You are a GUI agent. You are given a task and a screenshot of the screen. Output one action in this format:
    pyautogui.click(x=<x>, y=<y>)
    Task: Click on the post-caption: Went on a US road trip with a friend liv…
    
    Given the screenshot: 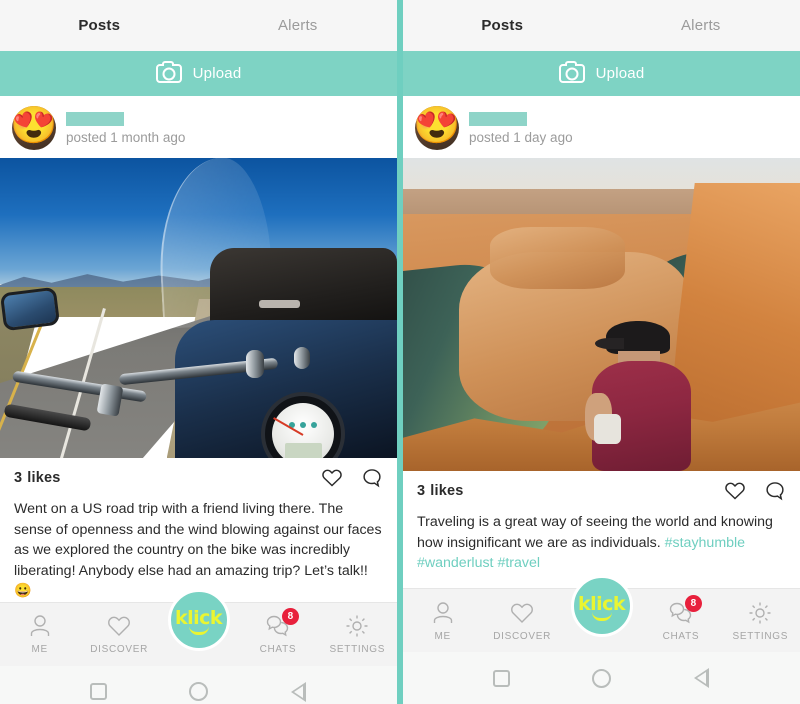 What is the action you would take?
    pyautogui.click(x=198, y=548)
    